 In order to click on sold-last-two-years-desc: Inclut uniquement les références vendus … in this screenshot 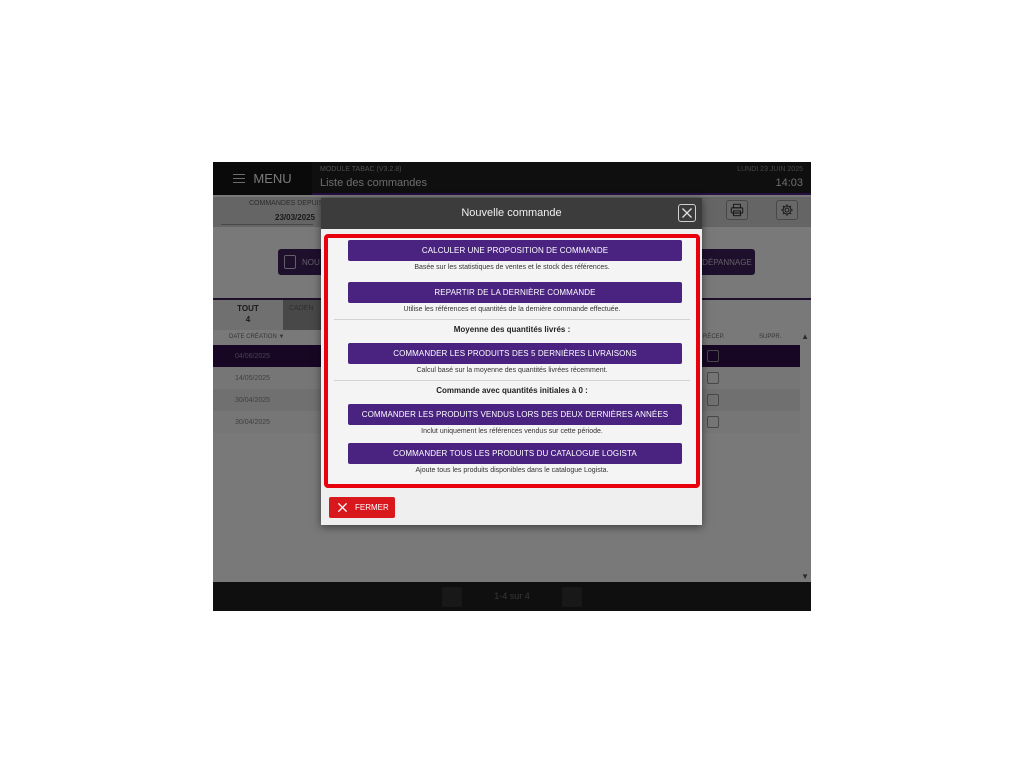, I will do `click(512, 431)`.